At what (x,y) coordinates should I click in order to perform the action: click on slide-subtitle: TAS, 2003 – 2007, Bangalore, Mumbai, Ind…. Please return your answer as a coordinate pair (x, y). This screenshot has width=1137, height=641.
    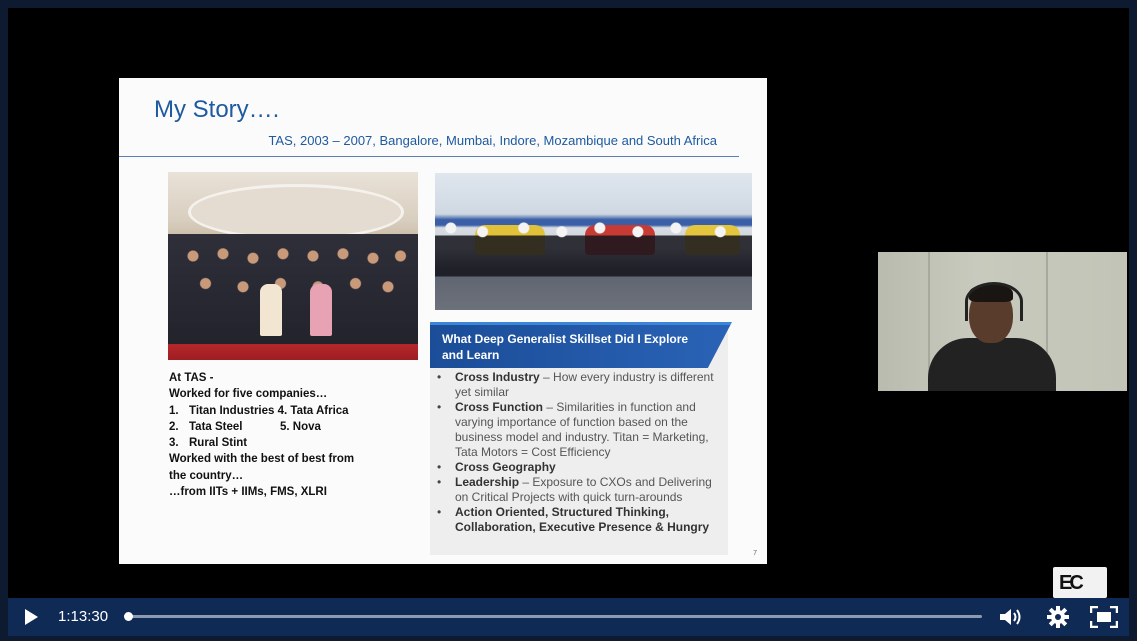
    Looking at the image, I should click on (492, 140).